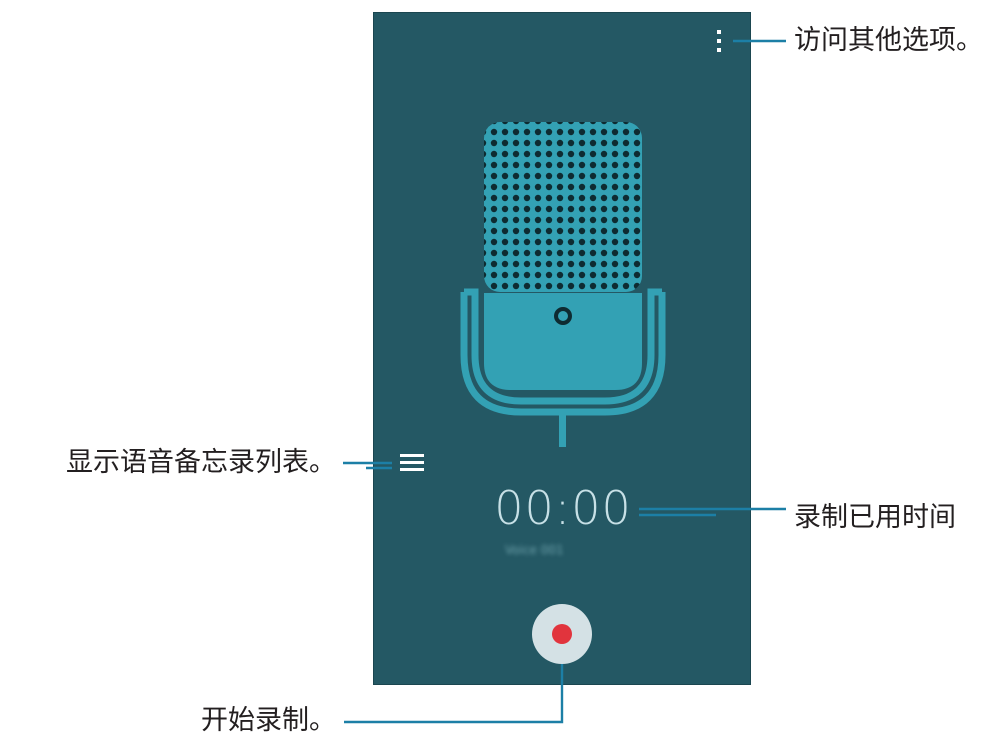 The image size is (1003, 739). What do you see at coordinates (268, 720) in the screenshot?
I see `callout-start-recording: 开始录制。` at bounding box center [268, 720].